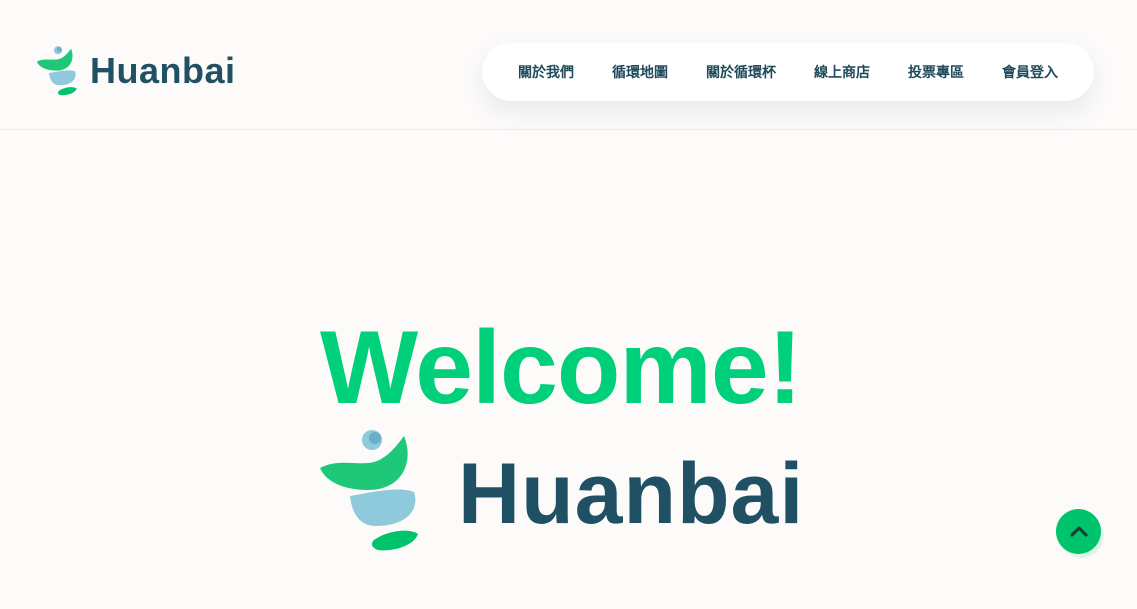 Image resolution: width=1137 pixels, height=609 pixels. I want to click on back-to-top-button, so click(1078, 531).